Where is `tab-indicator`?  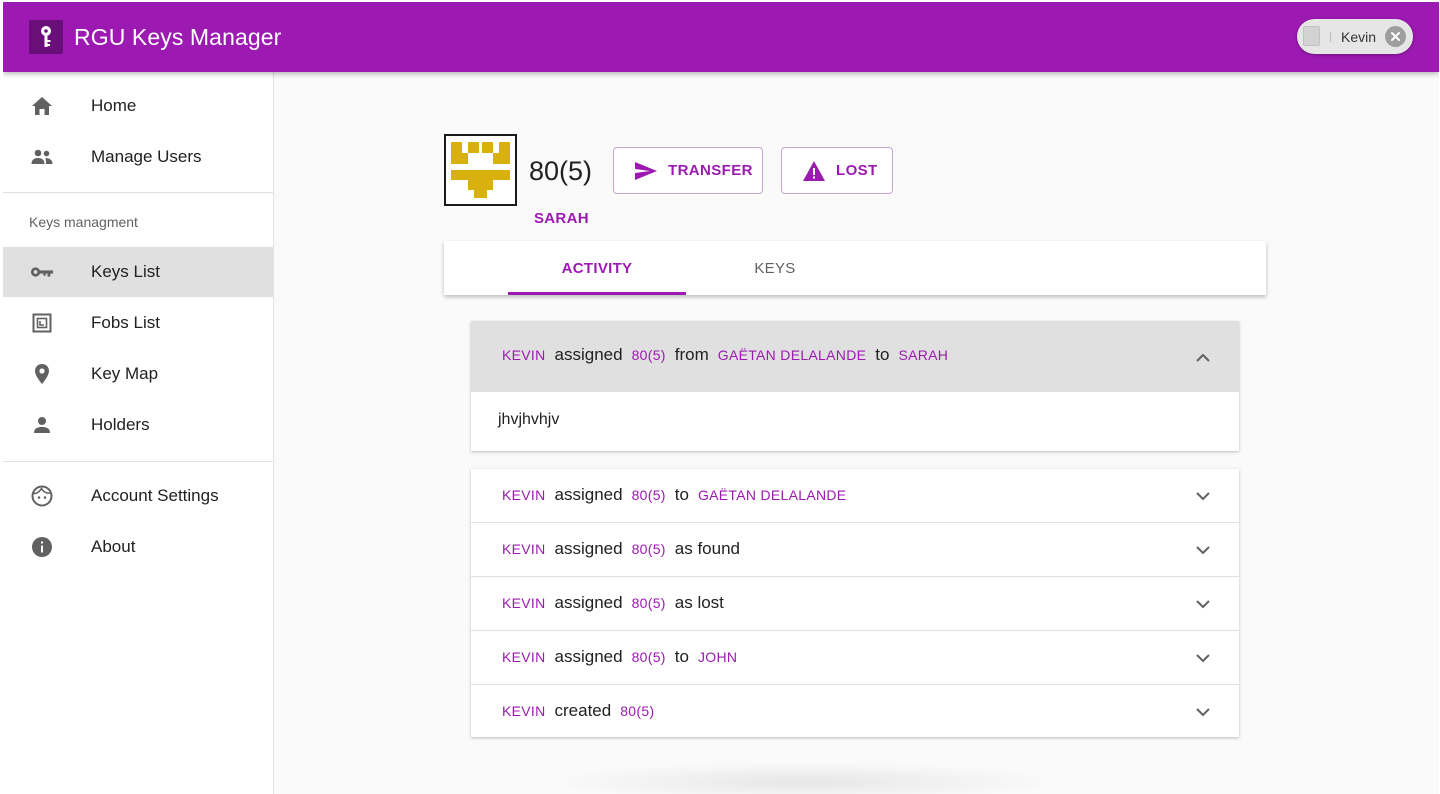
tab-indicator is located at coordinates (597, 293).